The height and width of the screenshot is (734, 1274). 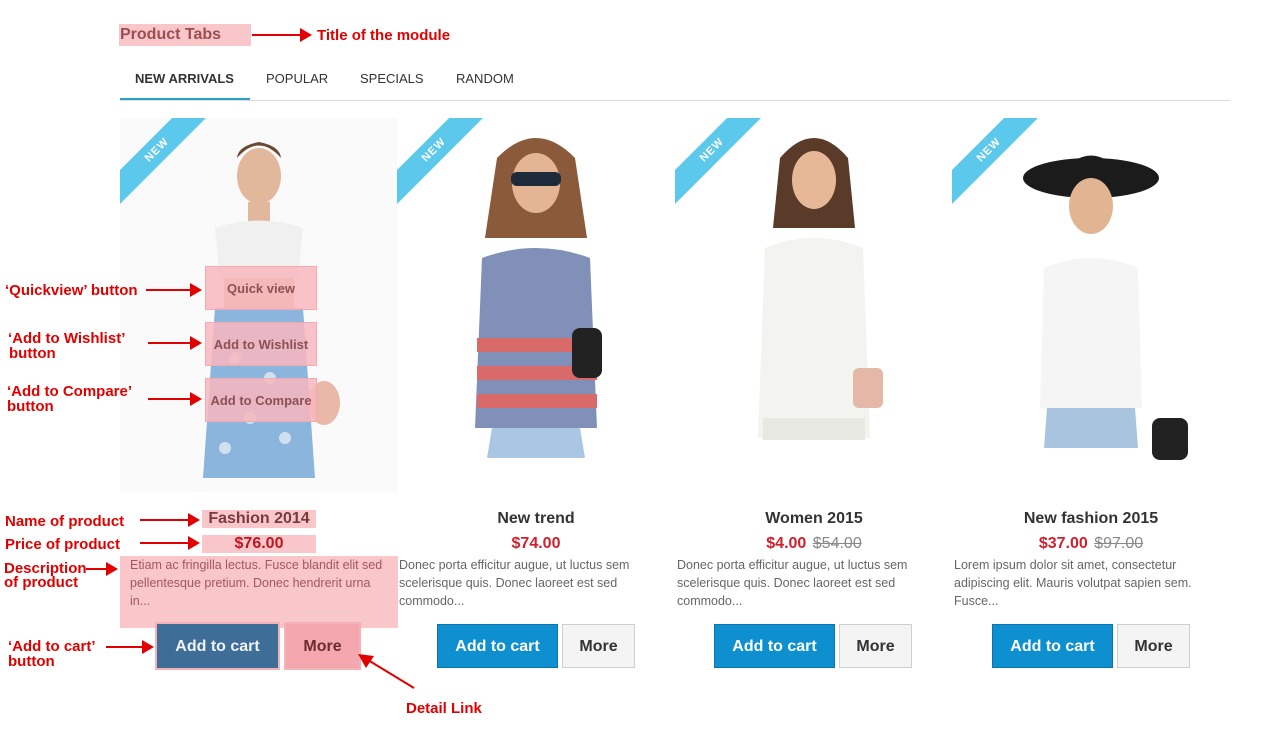 What do you see at coordinates (70, 391) in the screenshot?
I see `annotation-compare: ‘Add to Compare’` at bounding box center [70, 391].